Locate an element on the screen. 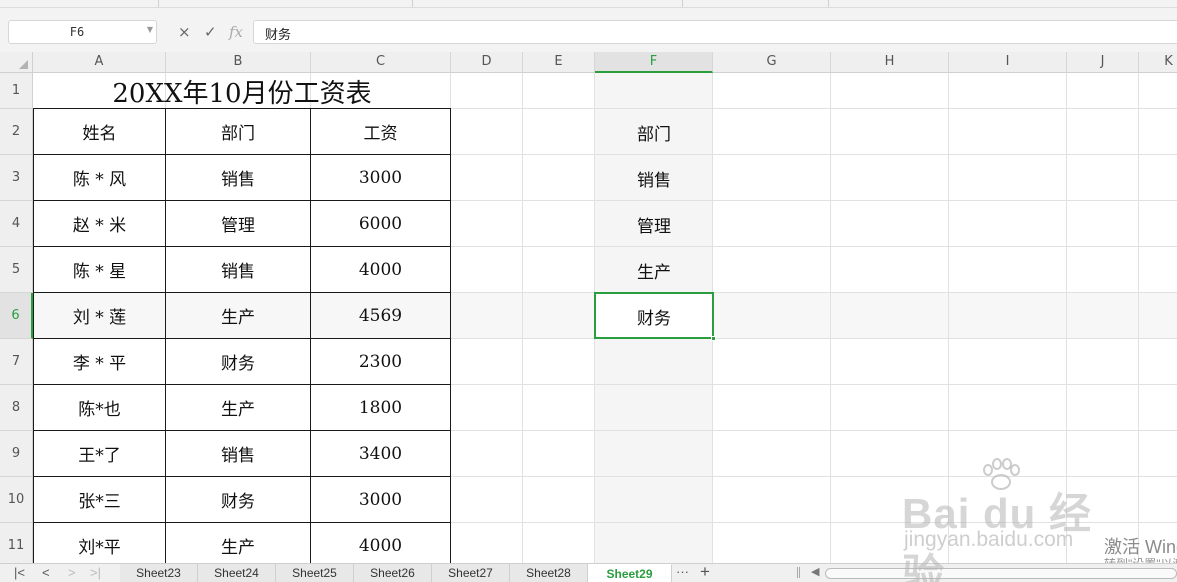  row-header-5: 5 is located at coordinates (16, 270).